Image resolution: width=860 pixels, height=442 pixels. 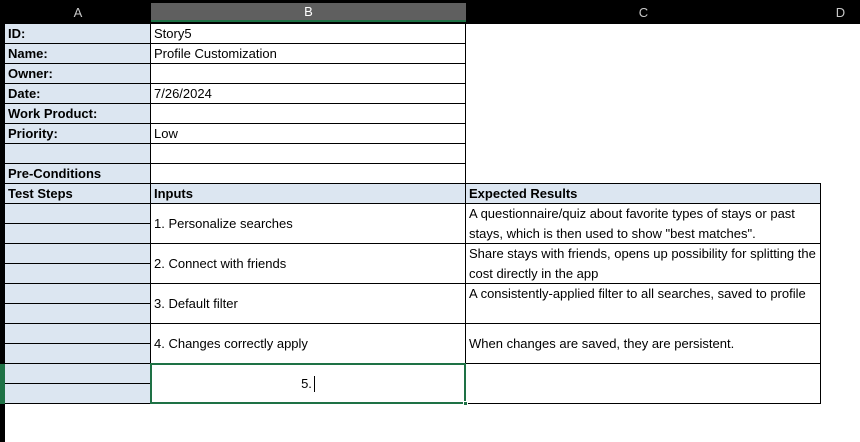 I want to click on value-owner, so click(x=308, y=74).